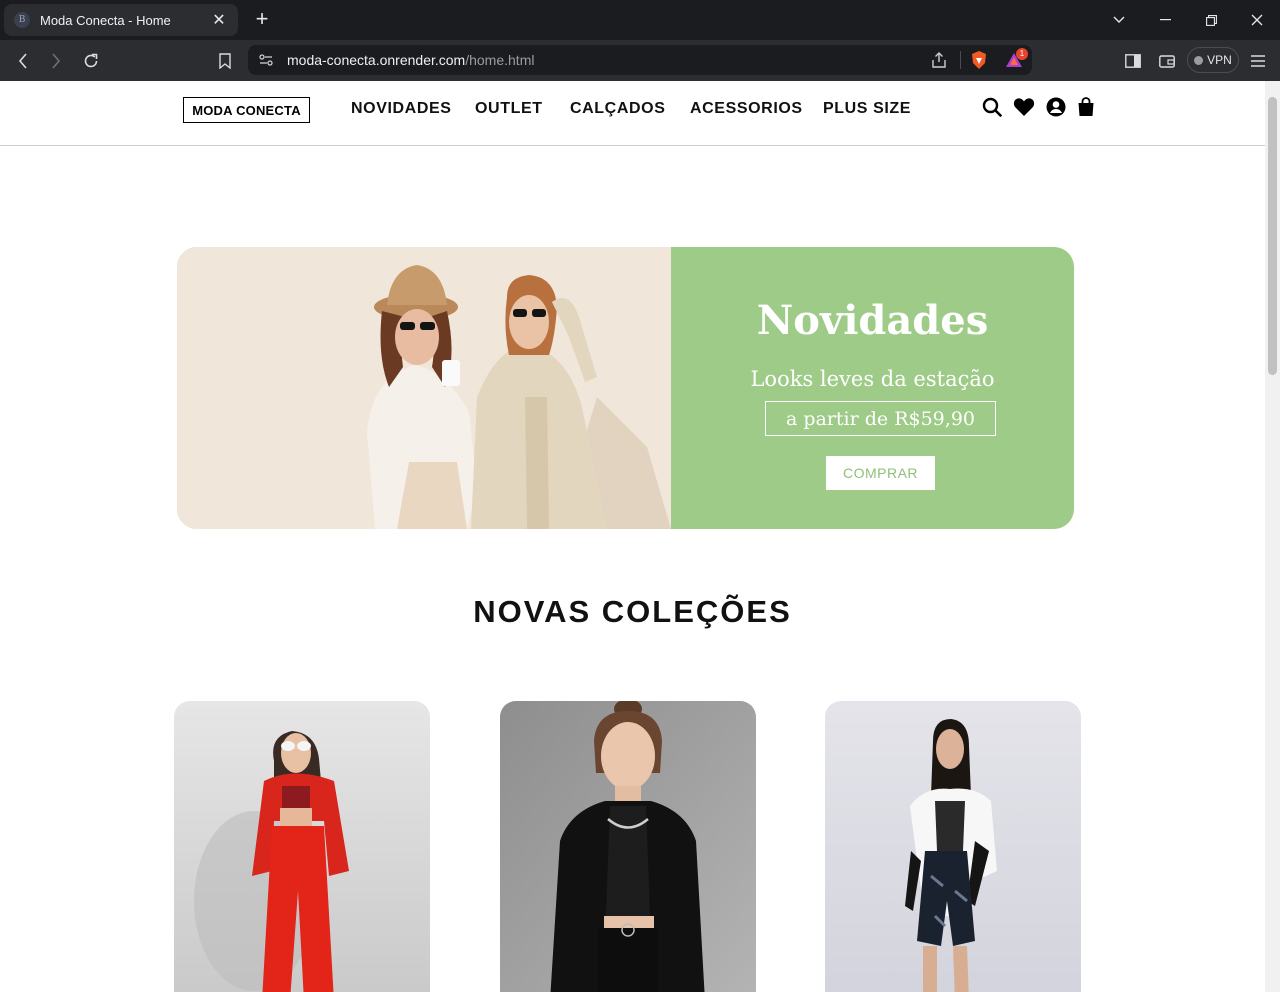  What do you see at coordinates (1133, 61) in the screenshot?
I see `sidebar-toggle-icon` at bounding box center [1133, 61].